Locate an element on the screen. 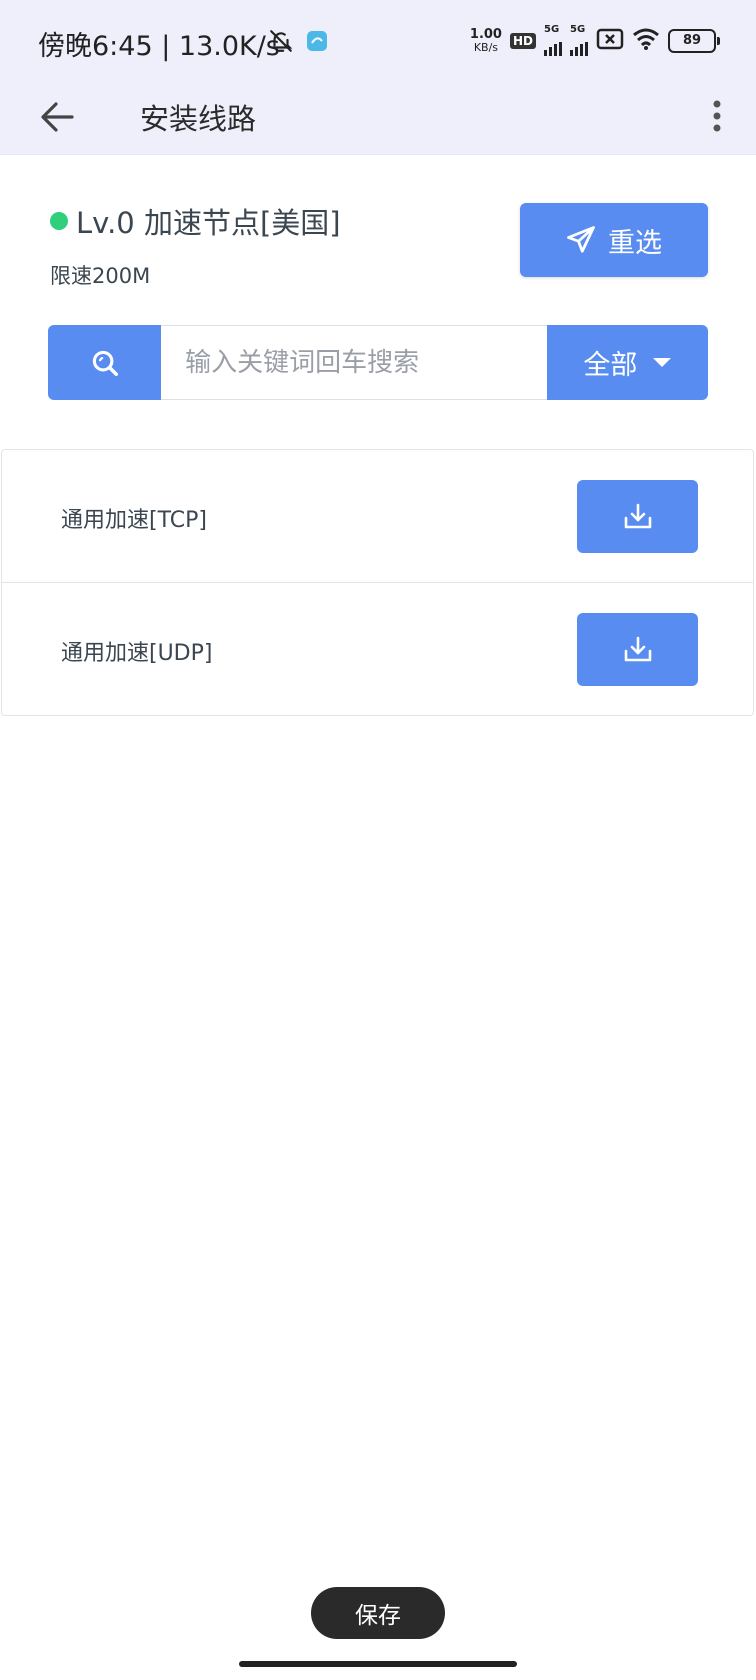  caret-down-icon is located at coordinates (662, 362).